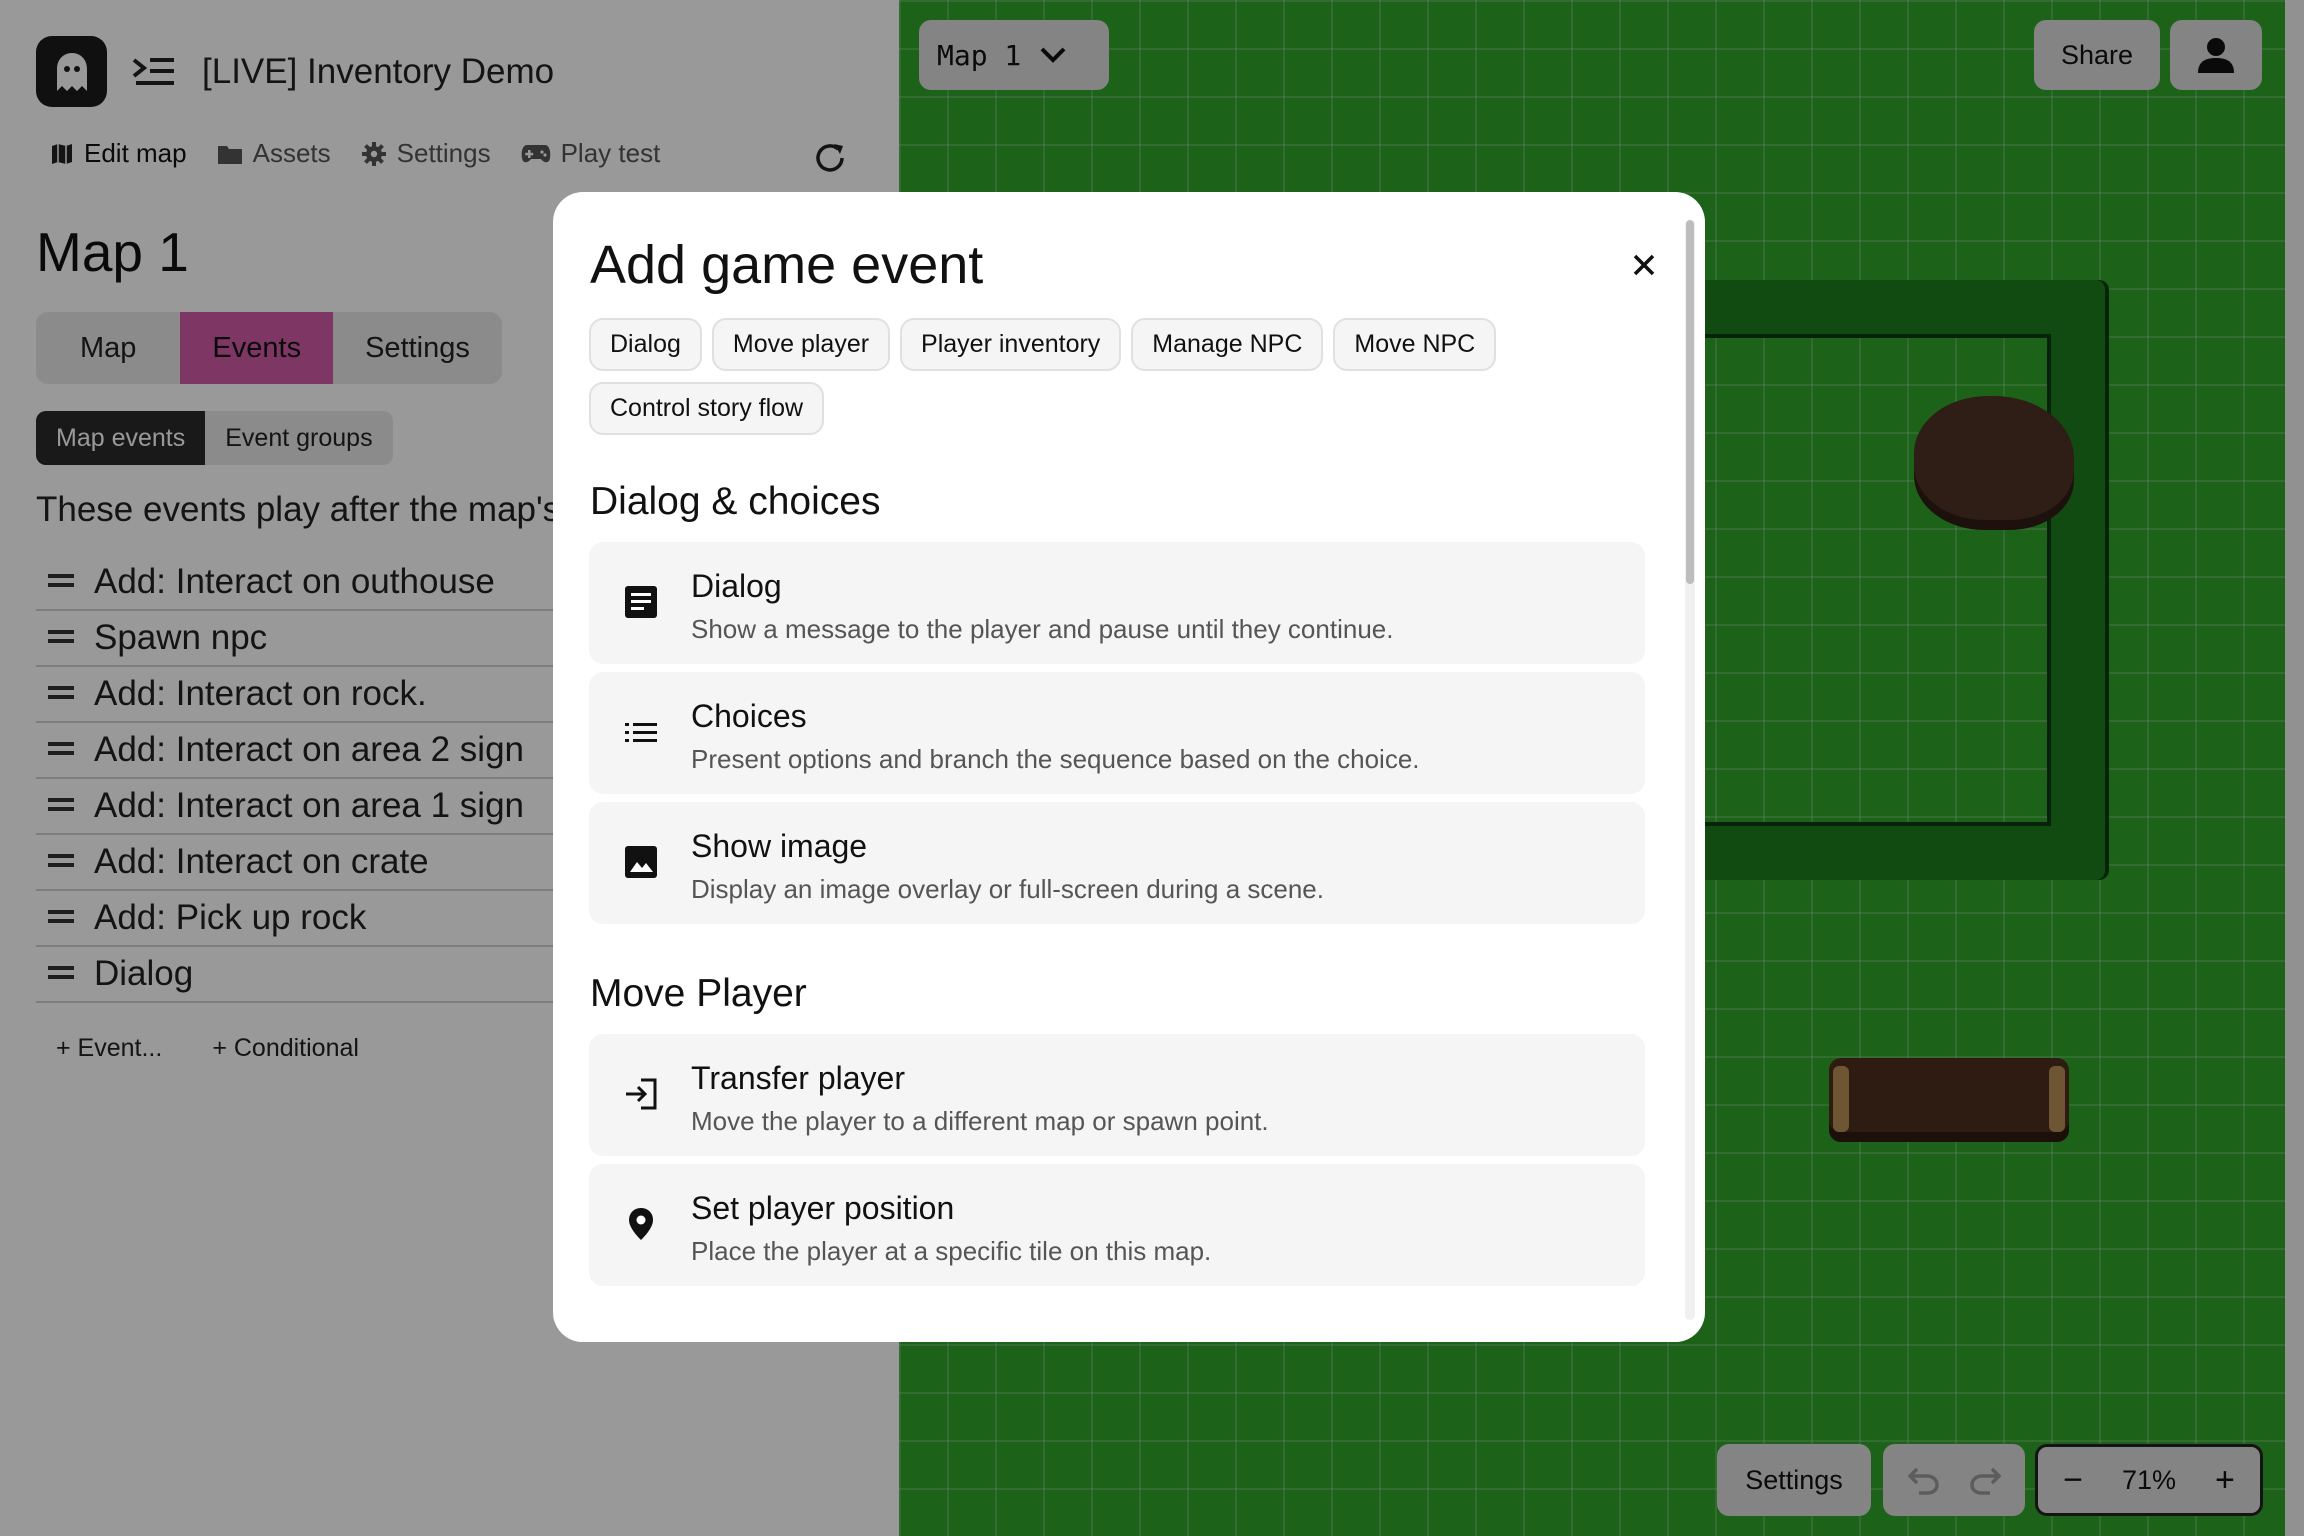 The image size is (2304, 1536). What do you see at coordinates (698, 993) in the screenshot?
I see `section-title: Move Player` at bounding box center [698, 993].